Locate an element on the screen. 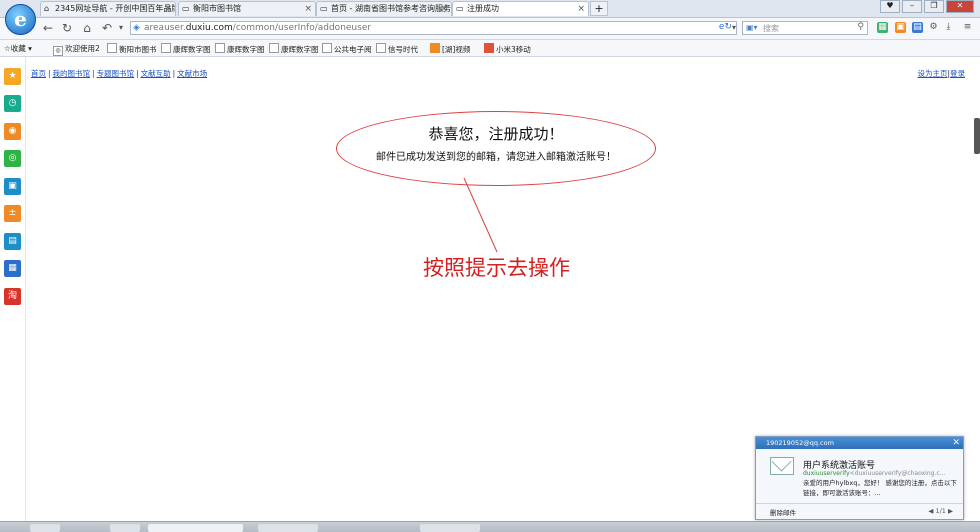  tab-hunan-library: ▭ 首页 - 湖南省图书馆参考咨询服务 × is located at coordinates (384, 8).